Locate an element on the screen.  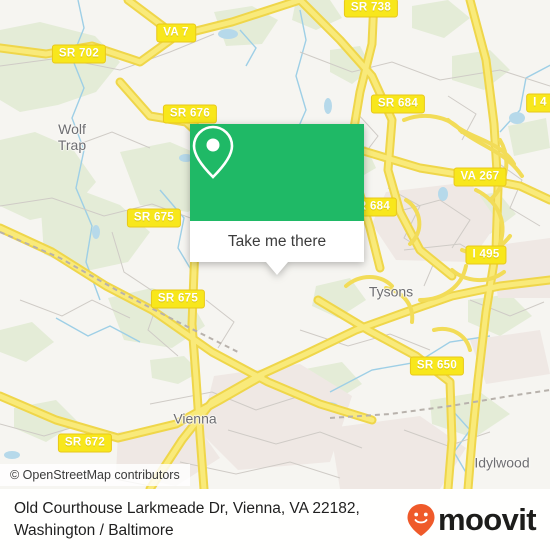
moovit-wordmark: moovit is located at coordinates (487, 519).